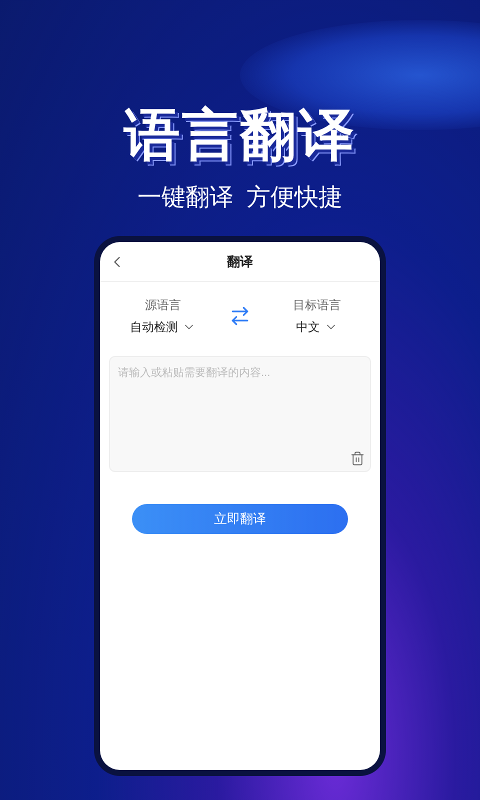 The height and width of the screenshot is (800, 480). Describe the element at coordinates (163, 327) in the screenshot. I see `source-language-dropdown: 自动检测` at that location.